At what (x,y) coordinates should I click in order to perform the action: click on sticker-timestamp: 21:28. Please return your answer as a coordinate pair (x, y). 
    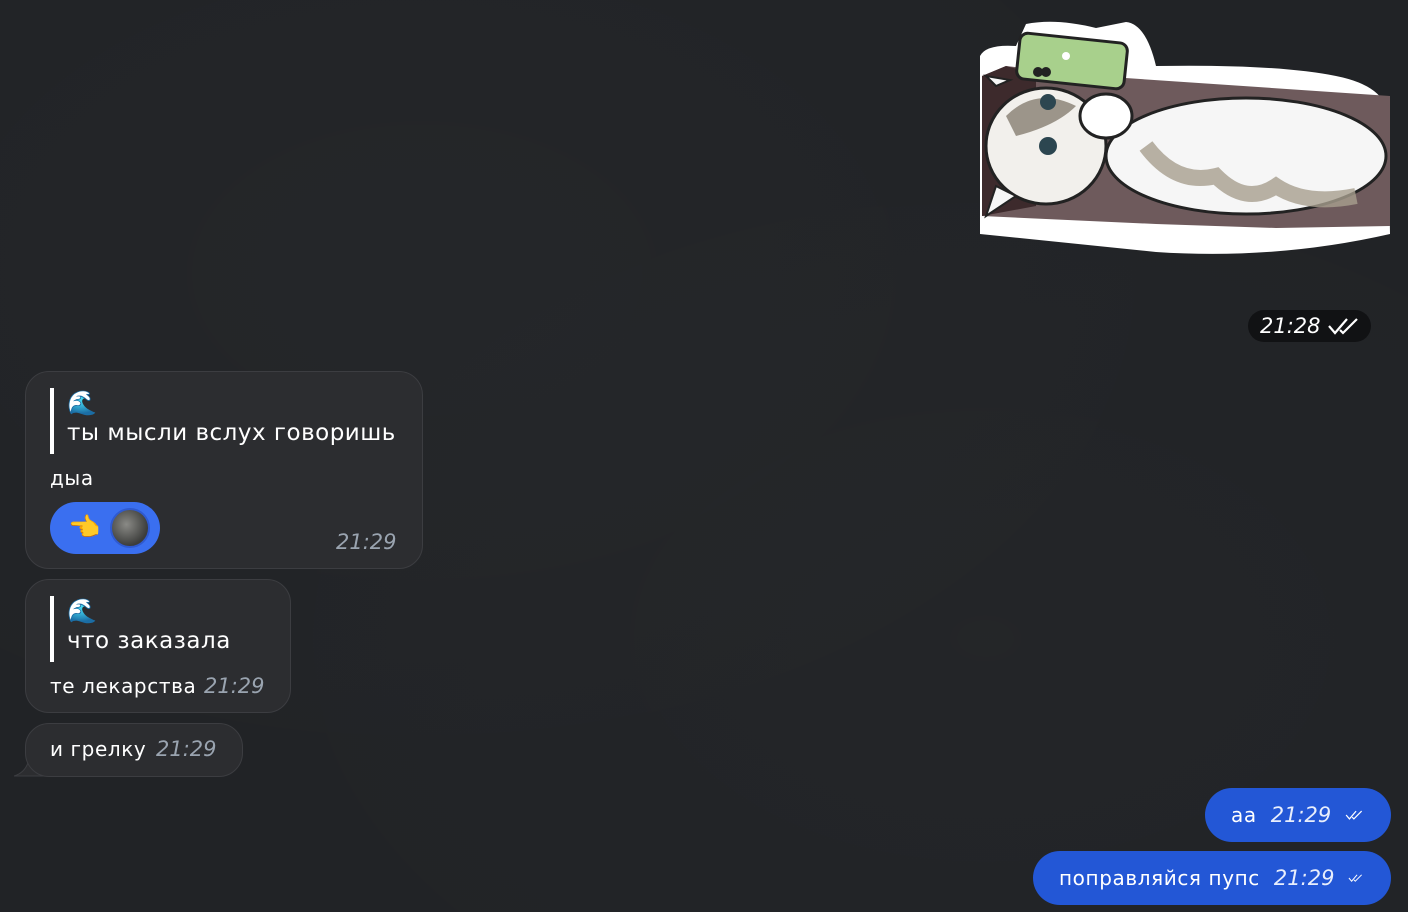
    Looking at the image, I should click on (1309, 326).